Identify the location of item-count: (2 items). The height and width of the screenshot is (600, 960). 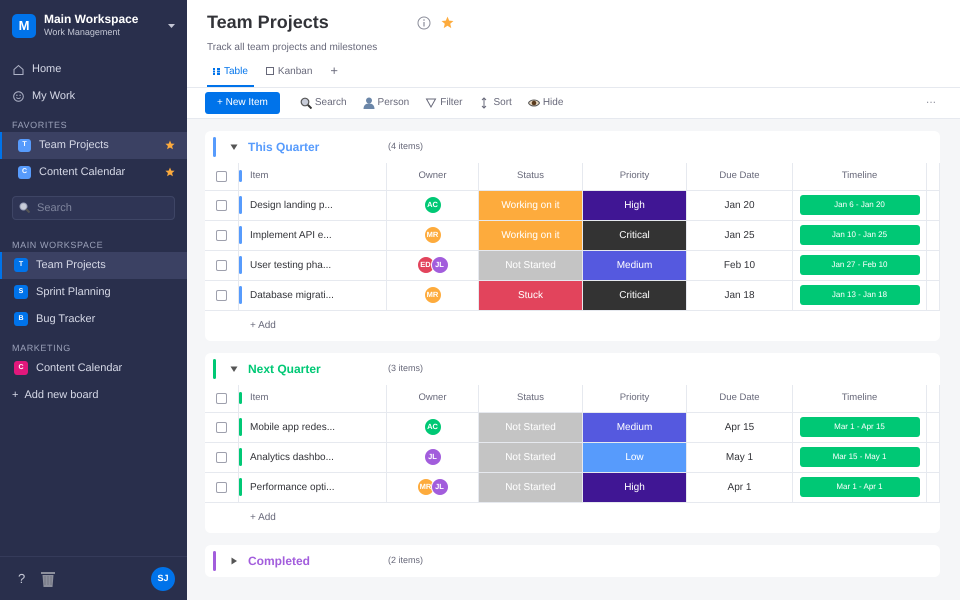
(406, 560).